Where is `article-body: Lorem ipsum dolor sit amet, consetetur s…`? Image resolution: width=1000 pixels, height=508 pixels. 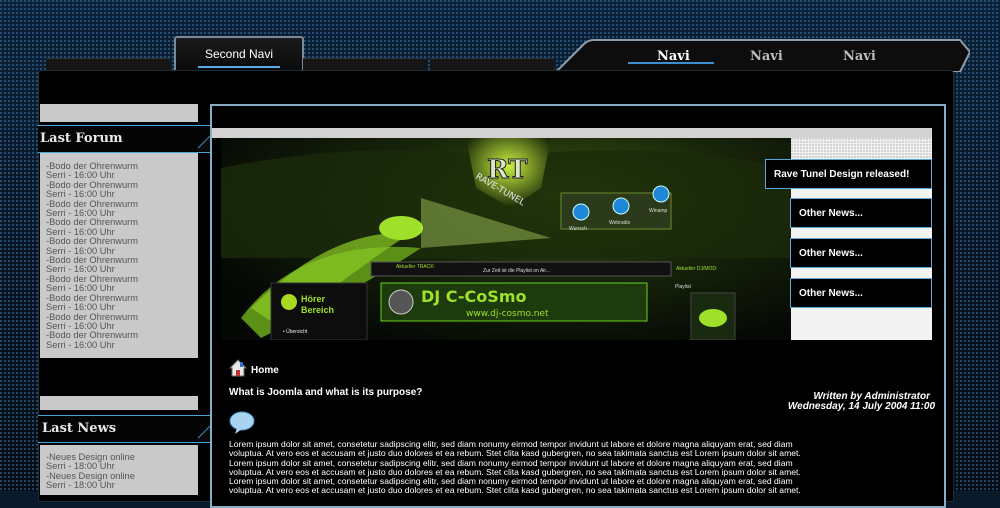
article-body: Lorem ipsum dolor sit amet, consetetur s… is located at coordinates (589, 467).